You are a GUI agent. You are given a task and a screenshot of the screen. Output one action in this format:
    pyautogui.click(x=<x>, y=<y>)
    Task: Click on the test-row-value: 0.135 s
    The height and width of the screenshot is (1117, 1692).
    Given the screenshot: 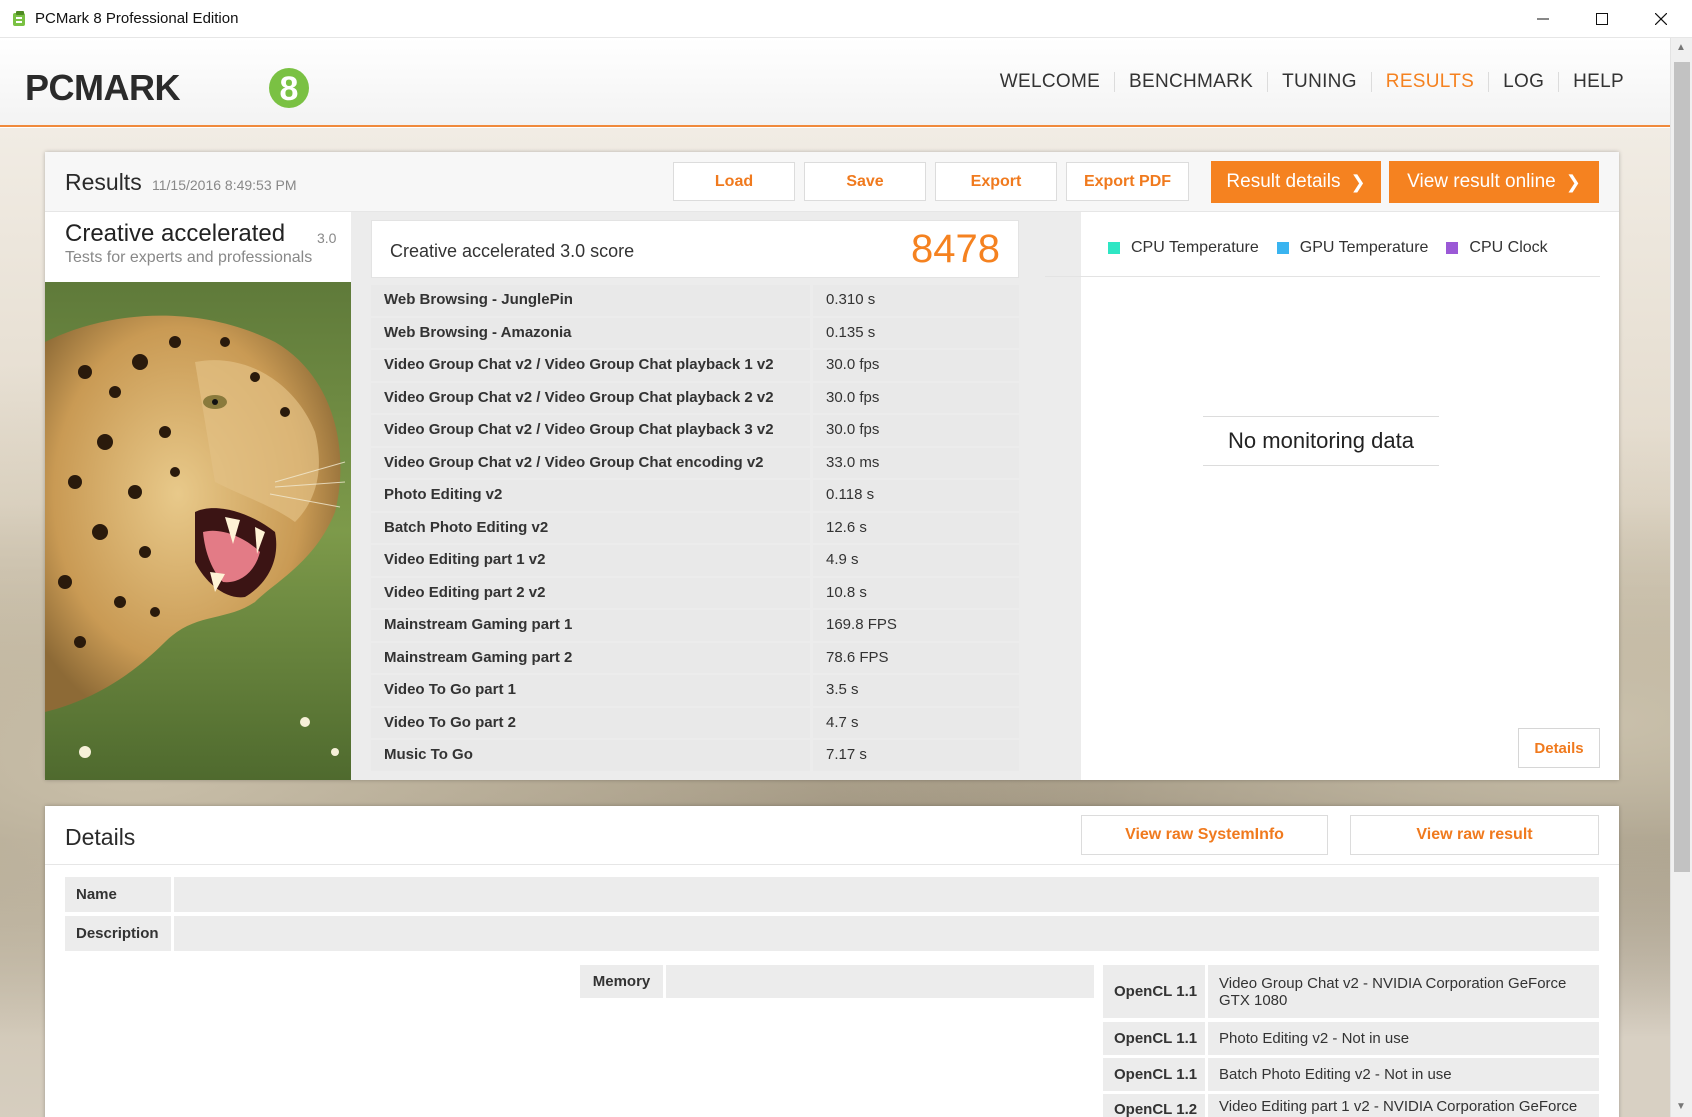 What is the action you would take?
    pyautogui.click(x=916, y=332)
    